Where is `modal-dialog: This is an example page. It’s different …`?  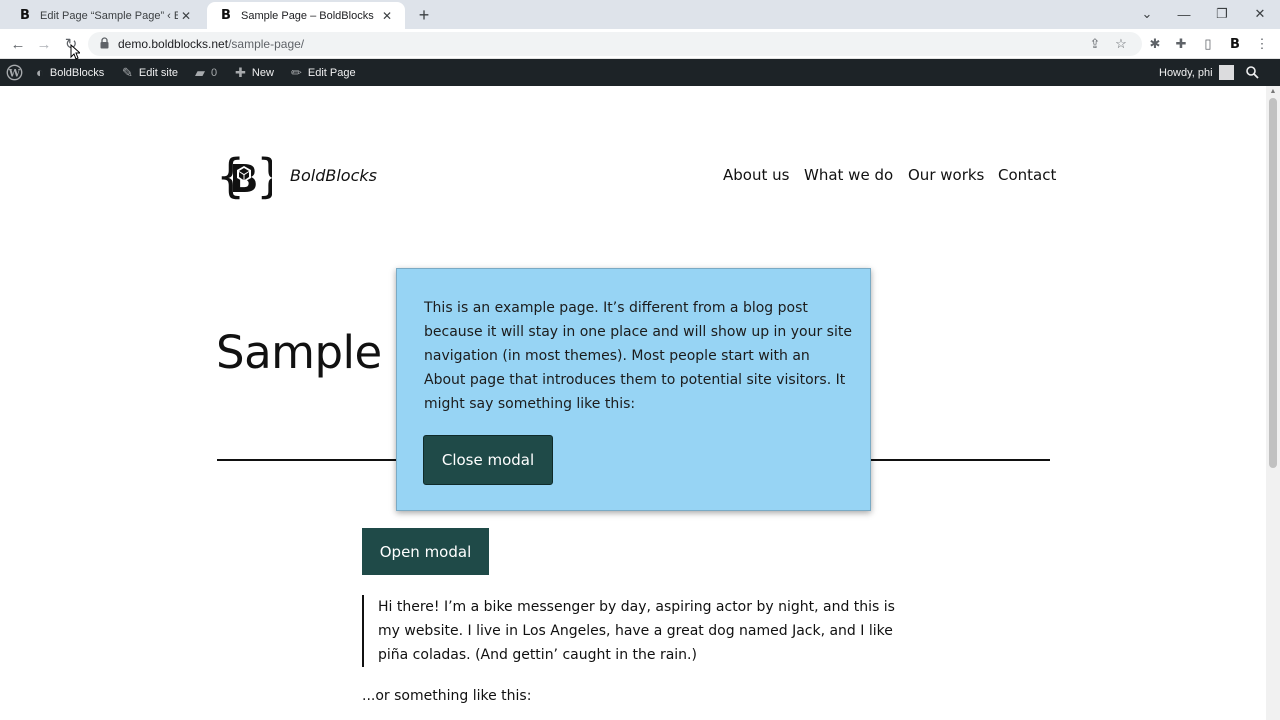
modal-dialog: This is an example page. It’s different … is located at coordinates (633, 389).